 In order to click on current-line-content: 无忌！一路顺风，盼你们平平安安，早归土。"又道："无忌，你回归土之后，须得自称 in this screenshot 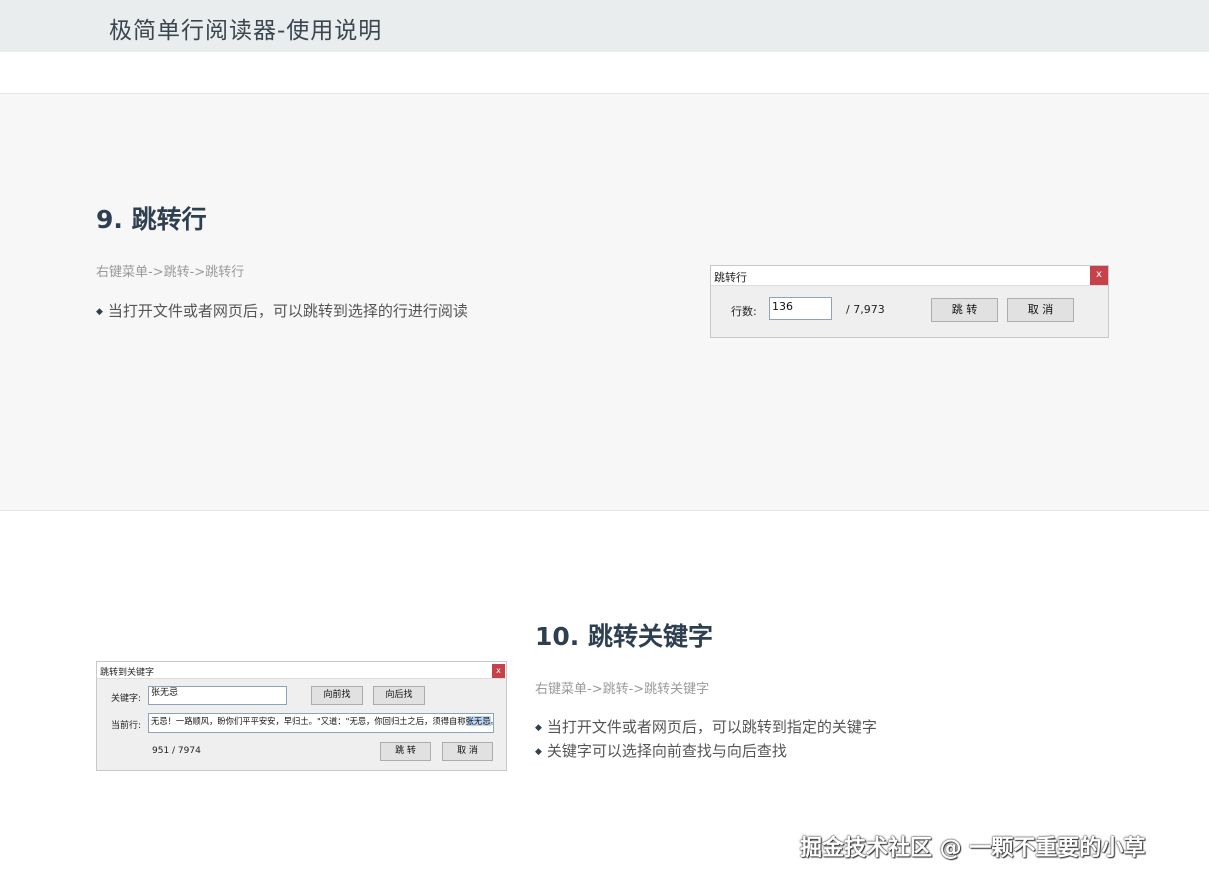, I will do `click(308, 721)`.